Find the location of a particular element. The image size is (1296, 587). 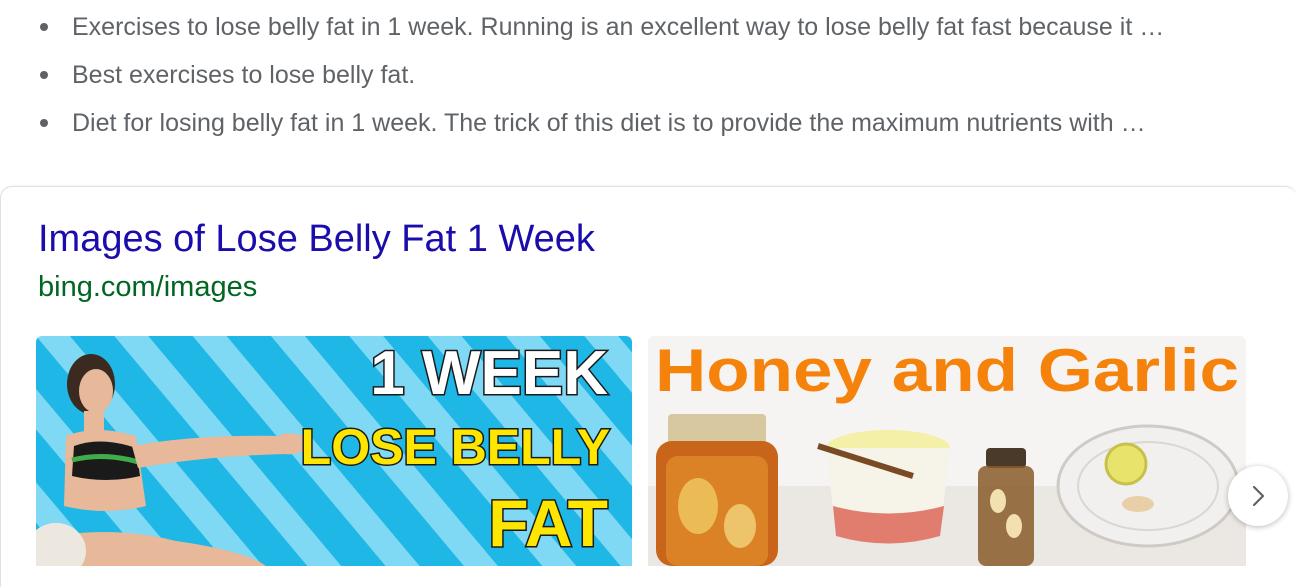

small-bottle is located at coordinates (1006, 507).